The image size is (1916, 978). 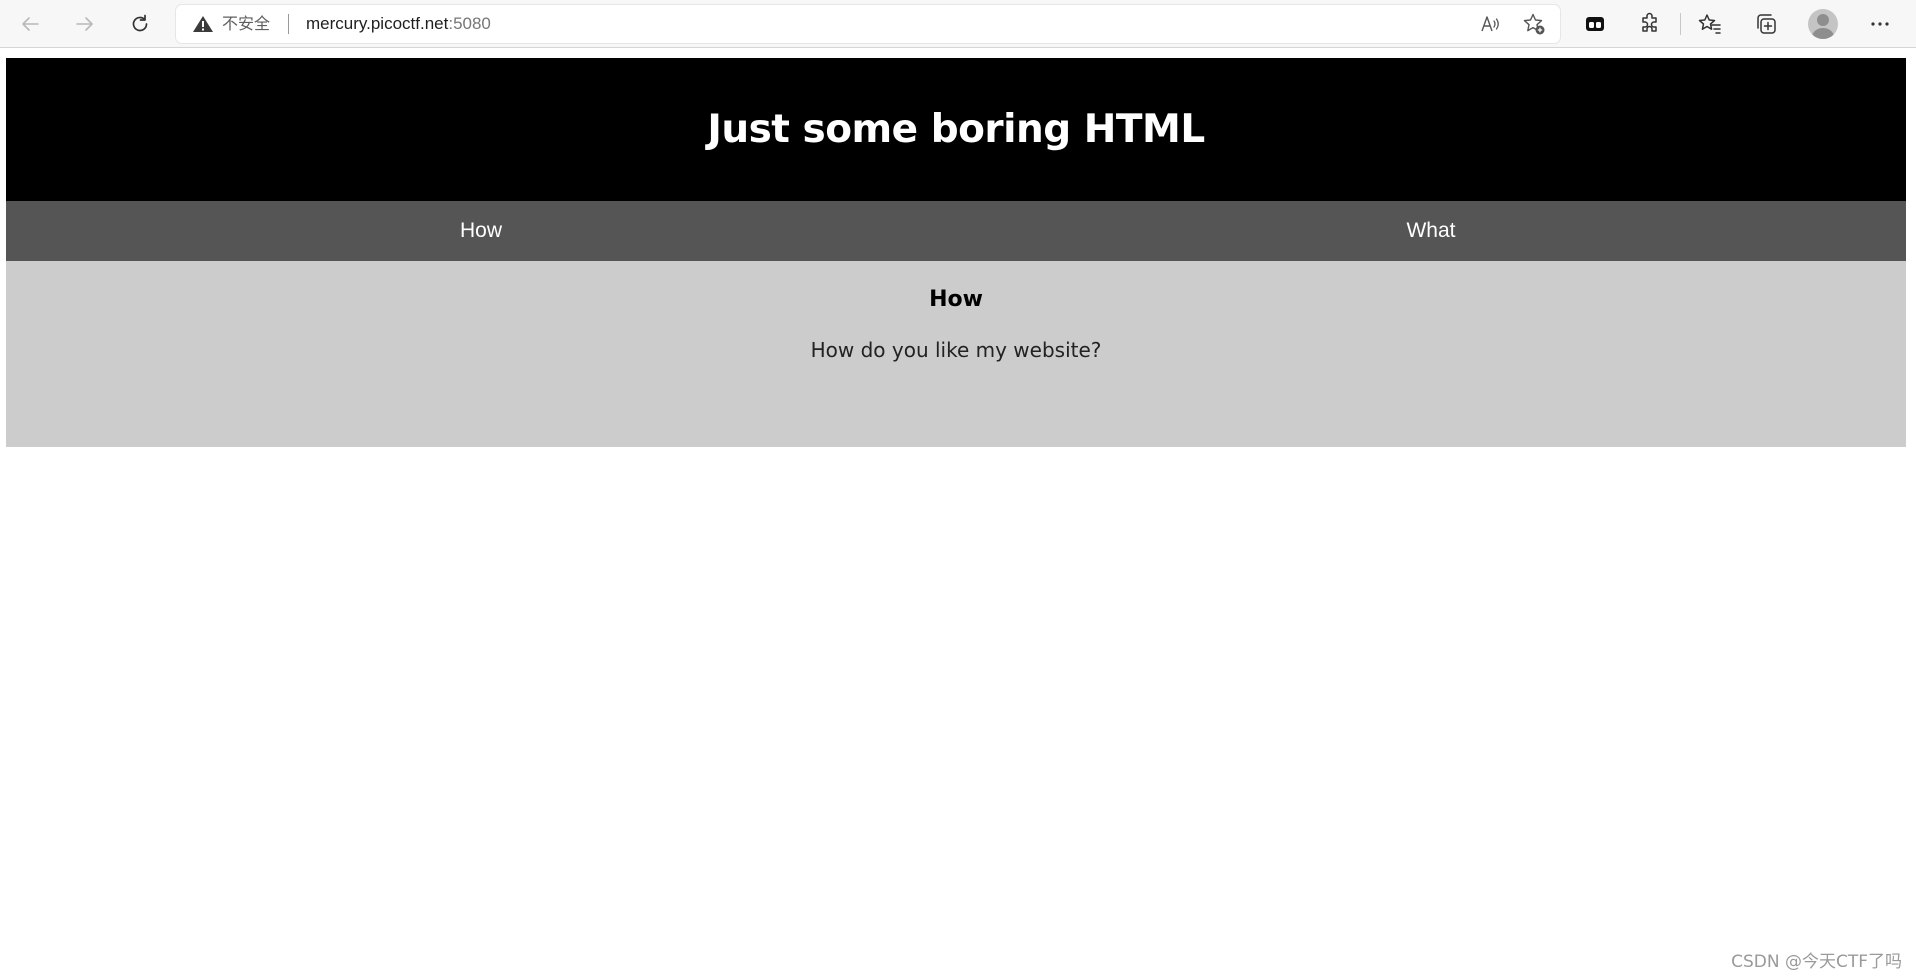 What do you see at coordinates (956, 350) in the screenshot?
I see `section-text: How do you like my website?` at bounding box center [956, 350].